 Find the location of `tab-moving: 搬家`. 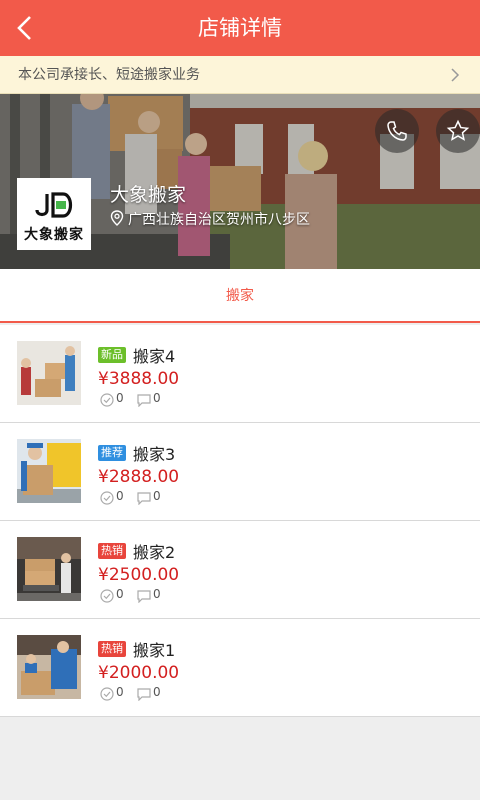

tab-moving: 搬家 is located at coordinates (240, 296).